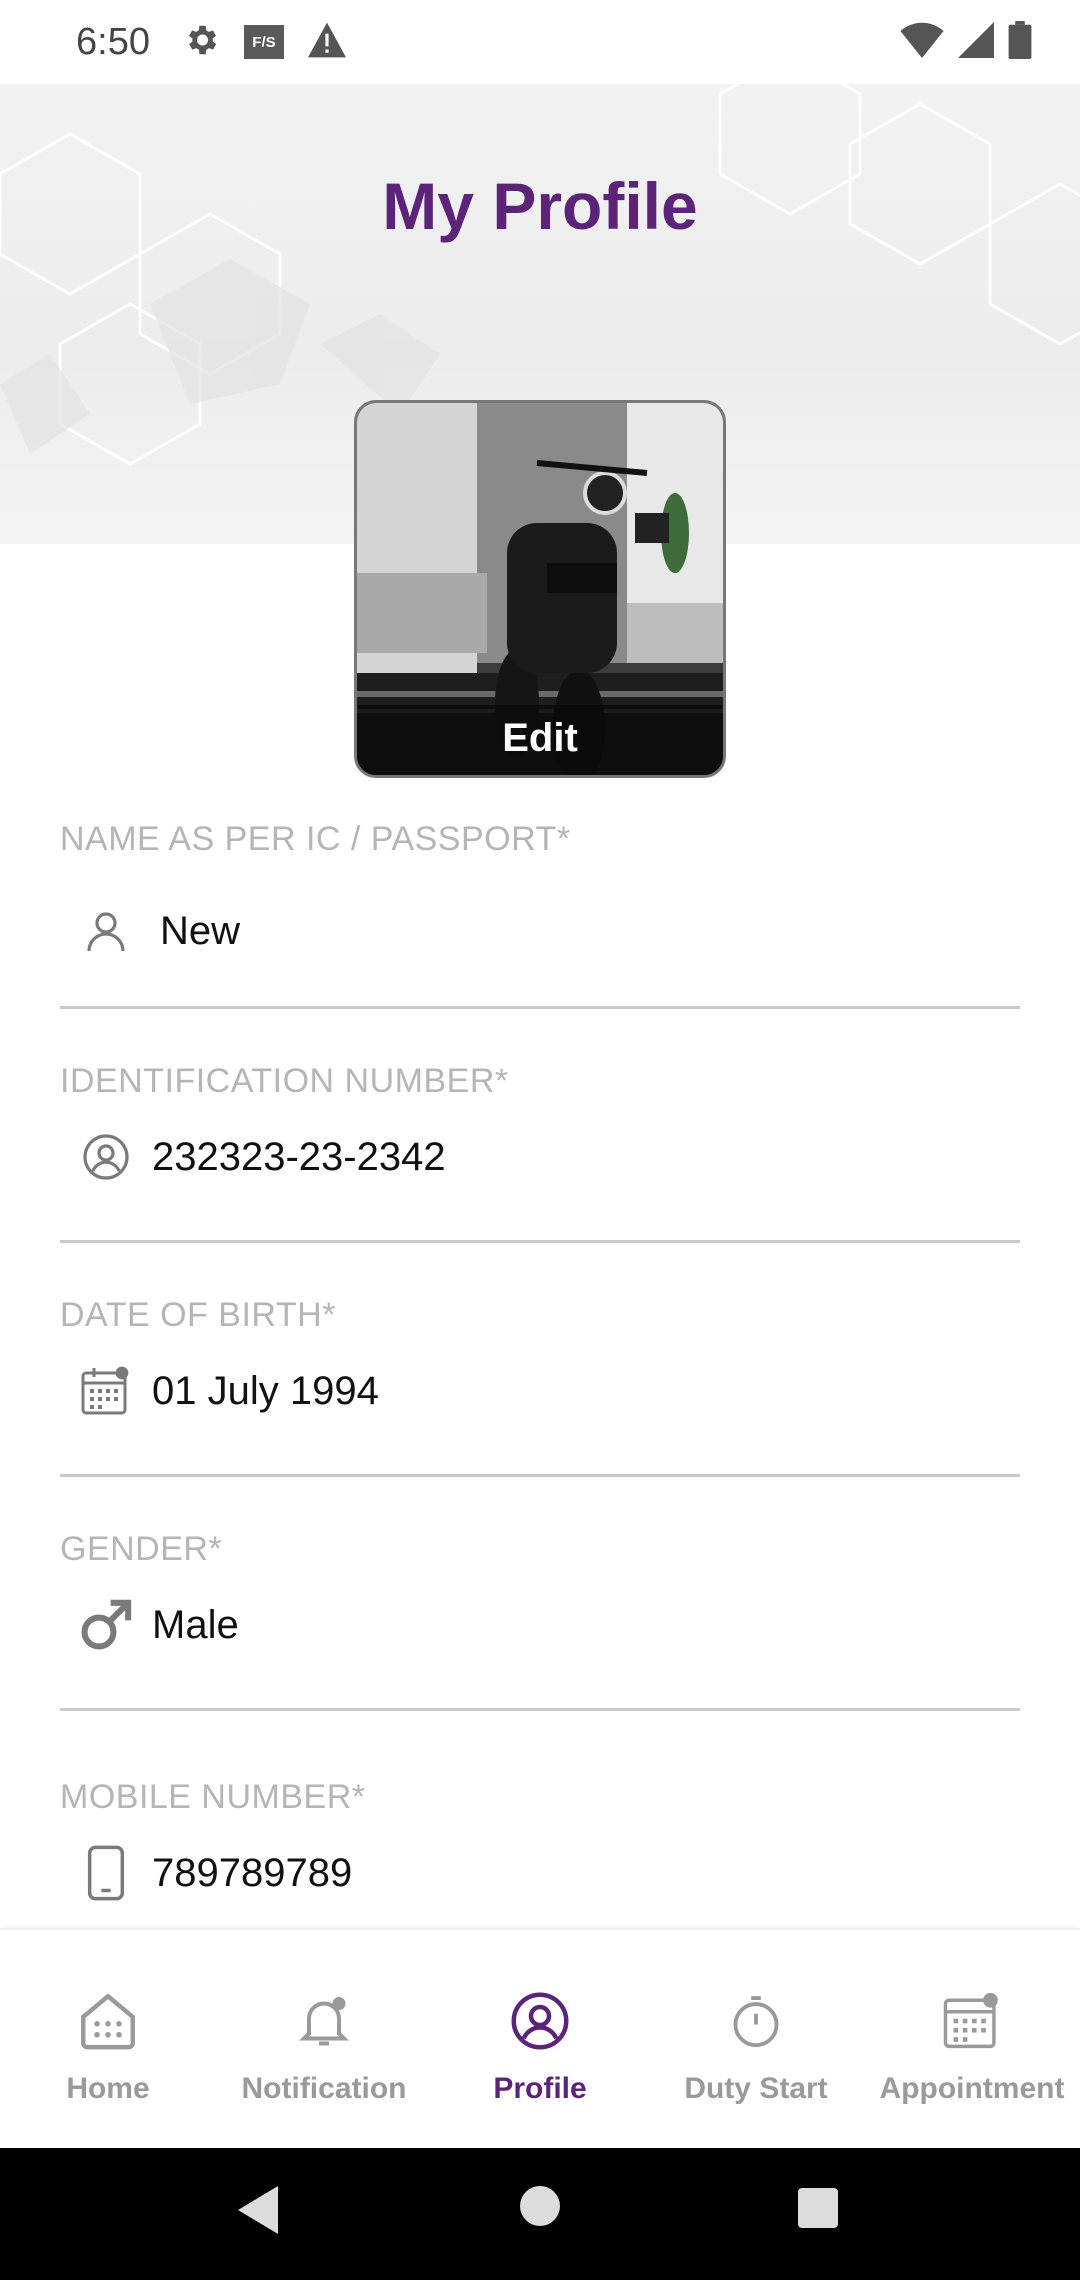 Image resolution: width=1080 pixels, height=2280 pixels. What do you see at coordinates (200, 931) in the screenshot?
I see `name-value: New` at bounding box center [200, 931].